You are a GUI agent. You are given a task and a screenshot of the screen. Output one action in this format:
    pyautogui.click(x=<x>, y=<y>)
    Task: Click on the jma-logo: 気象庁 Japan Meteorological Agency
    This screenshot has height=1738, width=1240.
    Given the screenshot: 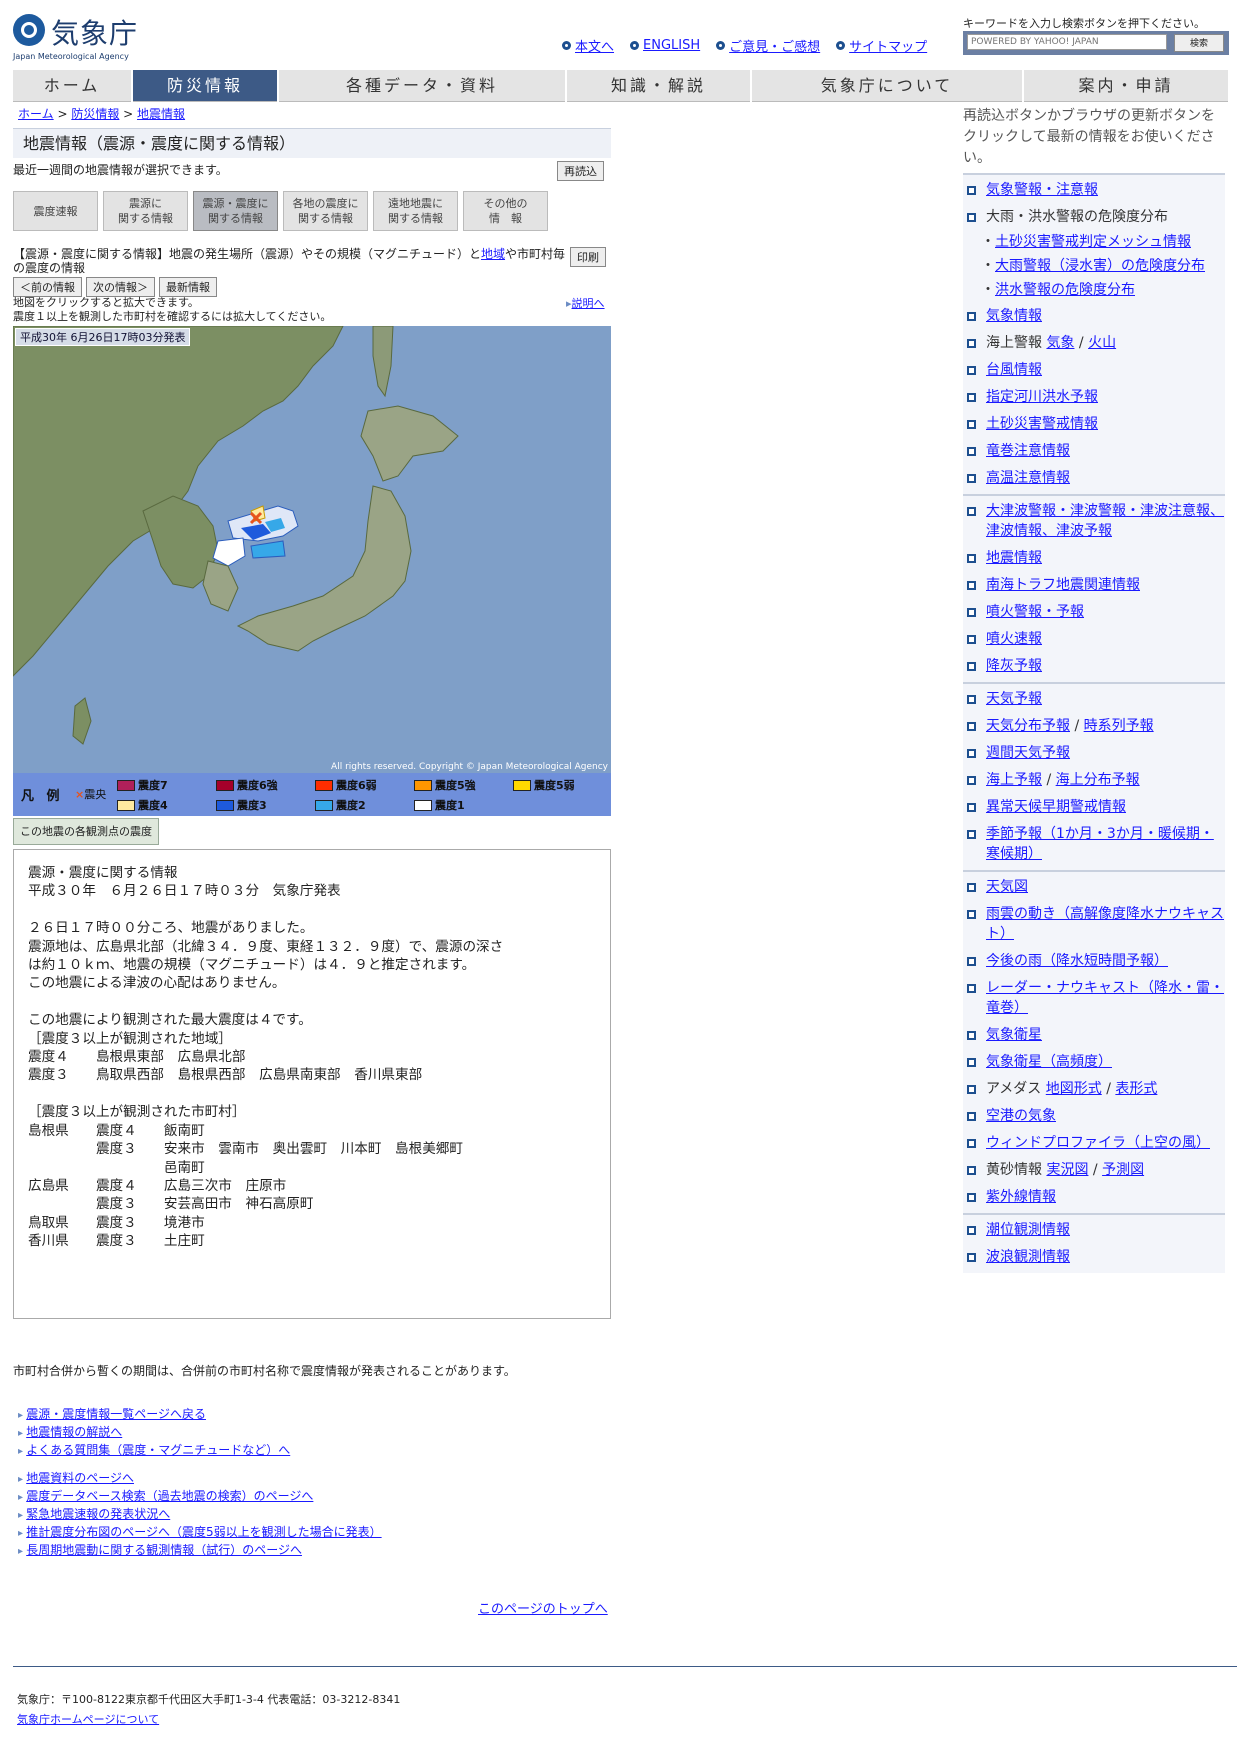 What is the action you would take?
    pyautogui.click(x=78, y=37)
    